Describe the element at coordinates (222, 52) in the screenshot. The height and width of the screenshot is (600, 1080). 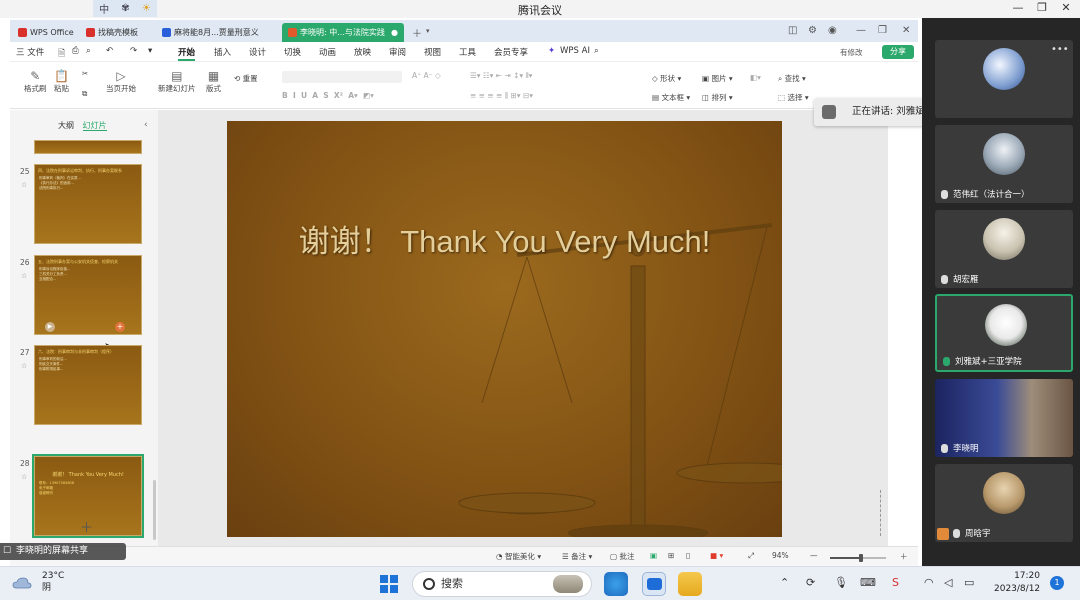
I see `menu-insert: 插入` at that location.